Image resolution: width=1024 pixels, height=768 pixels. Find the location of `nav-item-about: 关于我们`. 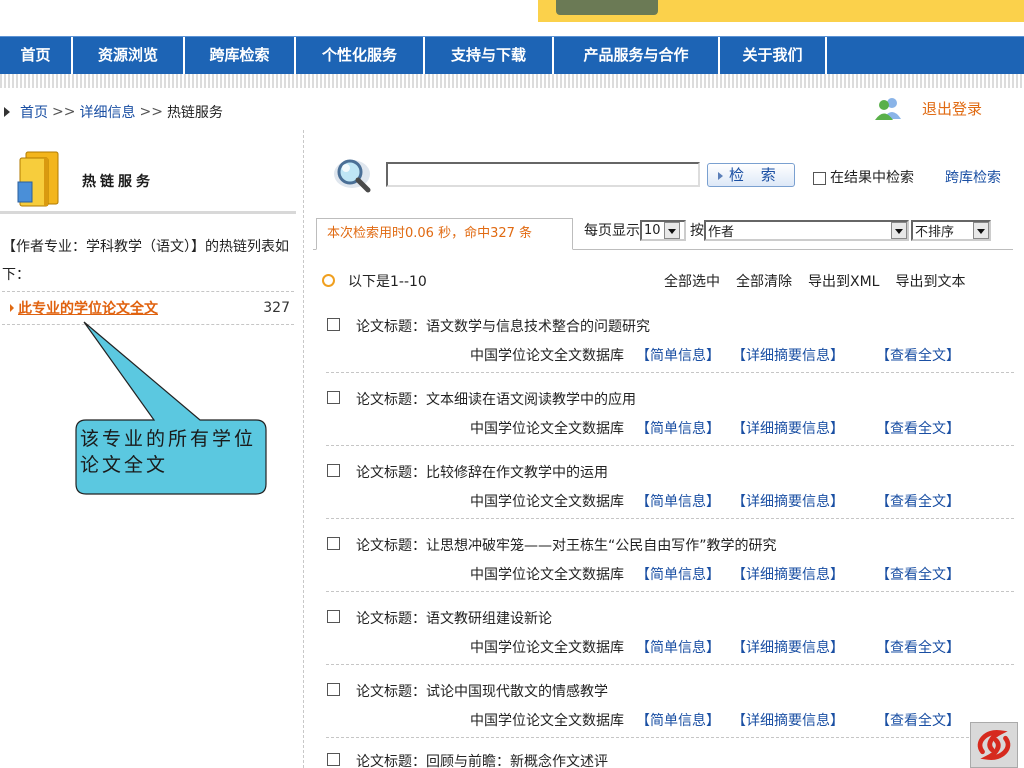

nav-item-about: 关于我们 is located at coordinates (773, 56).